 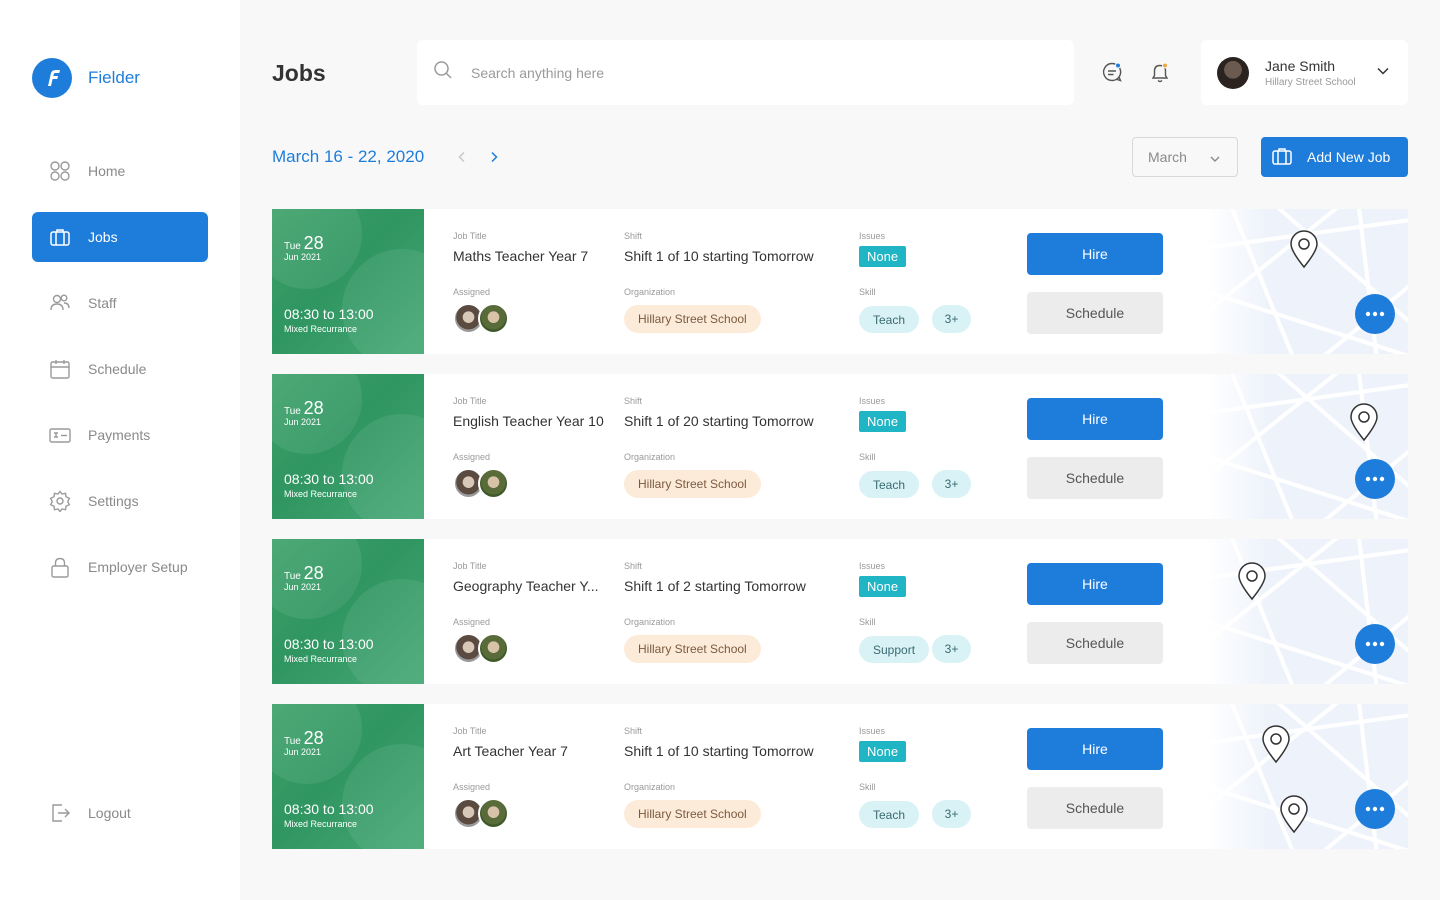 I want to click on add-new-job-button: Add New Job, so click(x=1334, y=157).